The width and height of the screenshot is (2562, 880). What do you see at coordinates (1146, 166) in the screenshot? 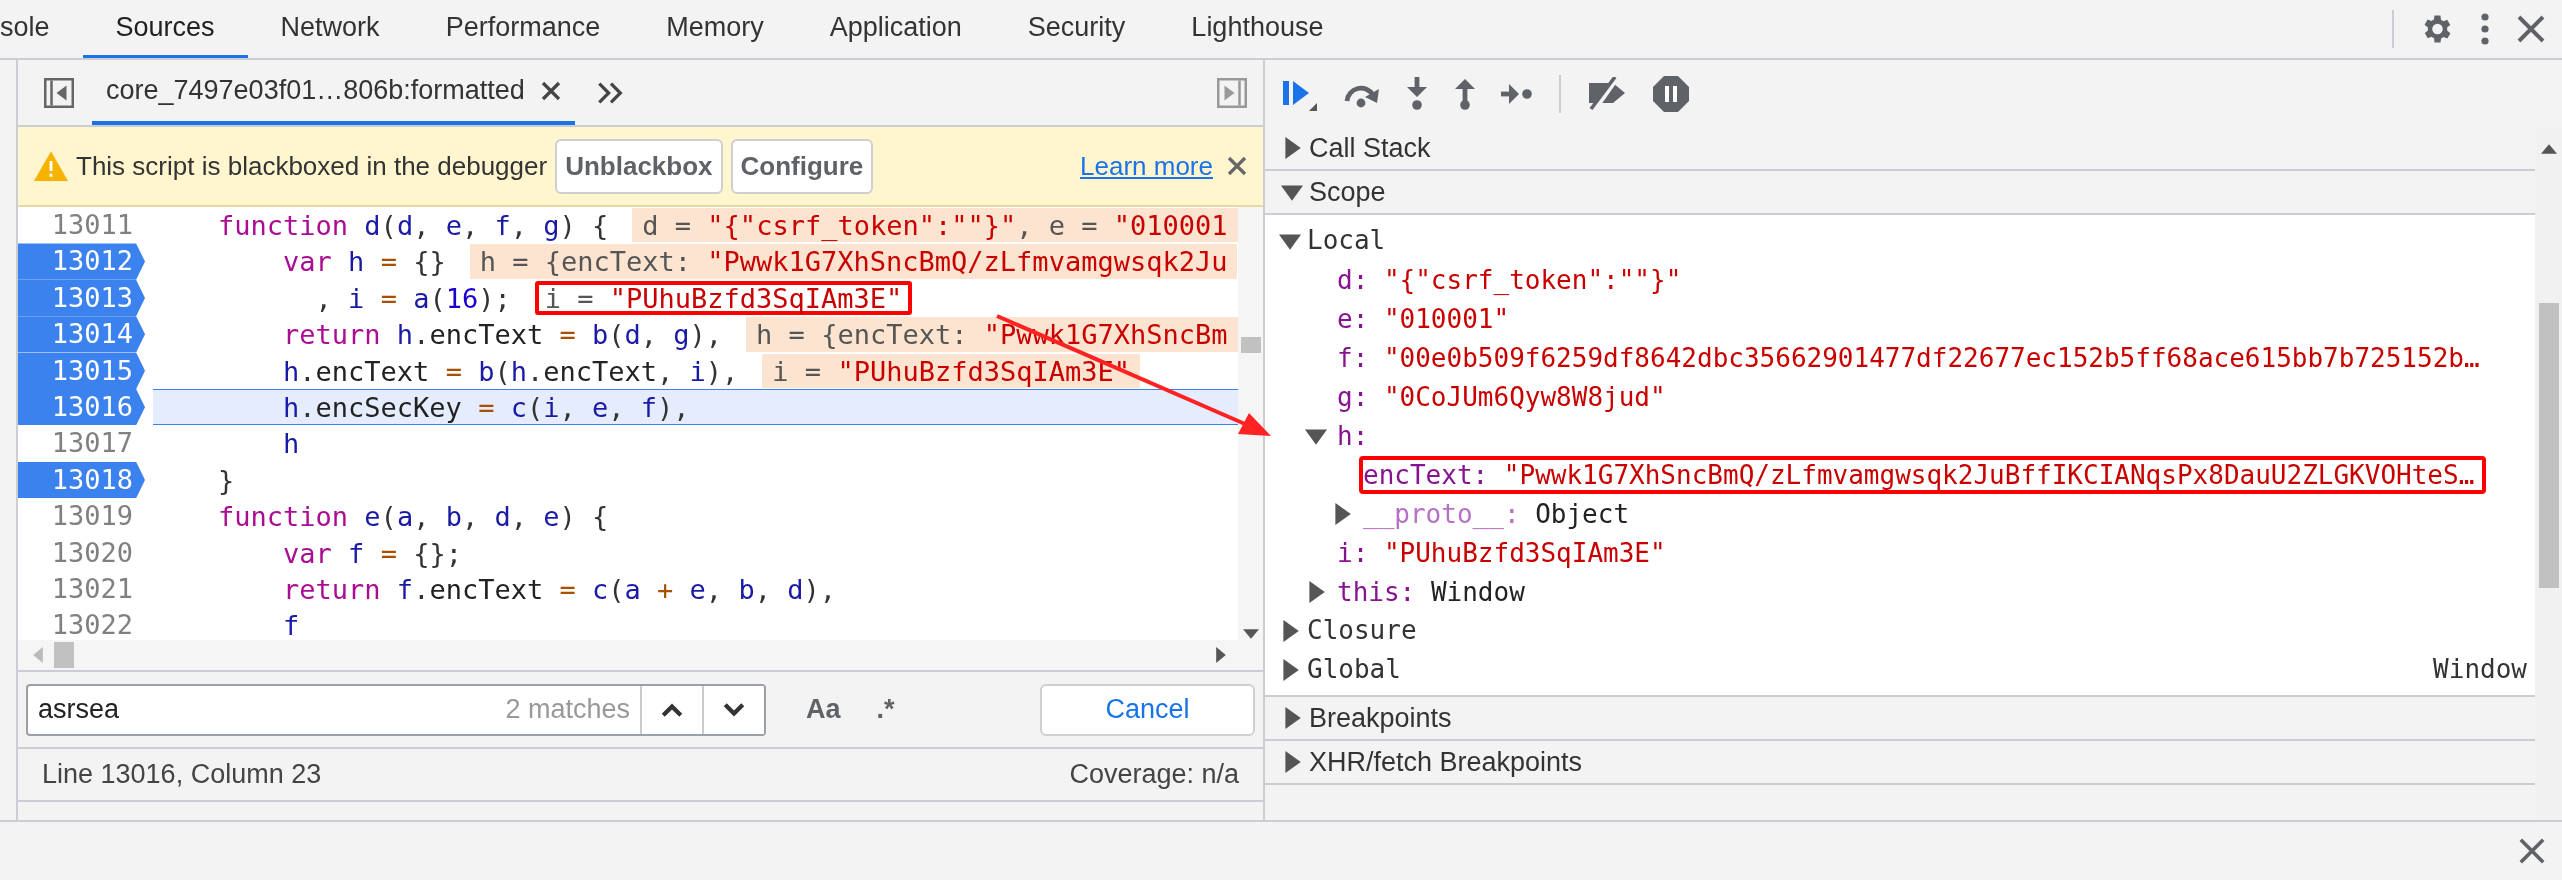
I see `learn-more-link: Learn more` at bounding box center [1146, 166].